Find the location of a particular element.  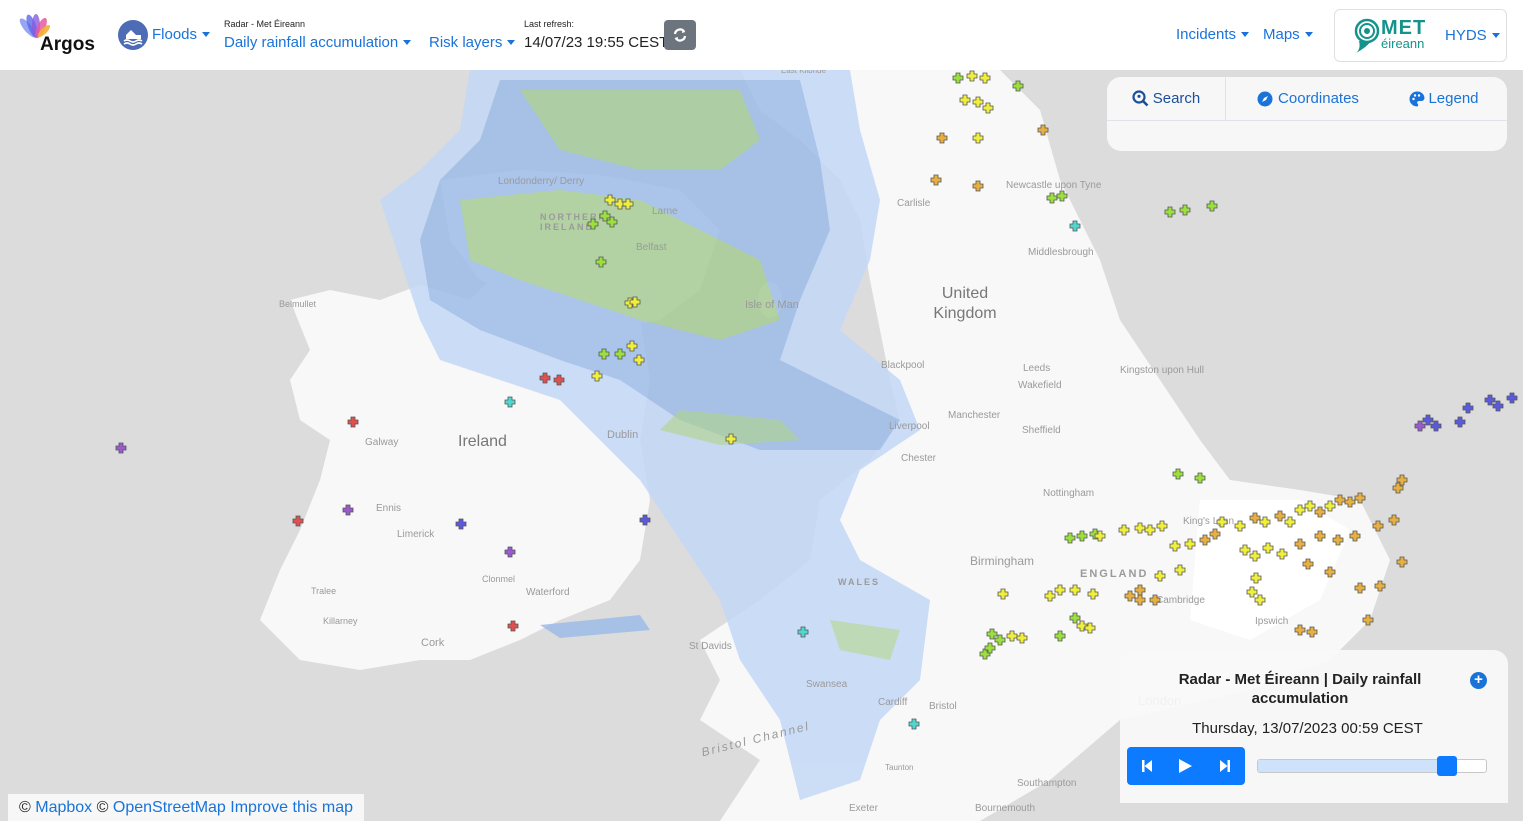

step-forward-button is located at coordinates (1225, 766).